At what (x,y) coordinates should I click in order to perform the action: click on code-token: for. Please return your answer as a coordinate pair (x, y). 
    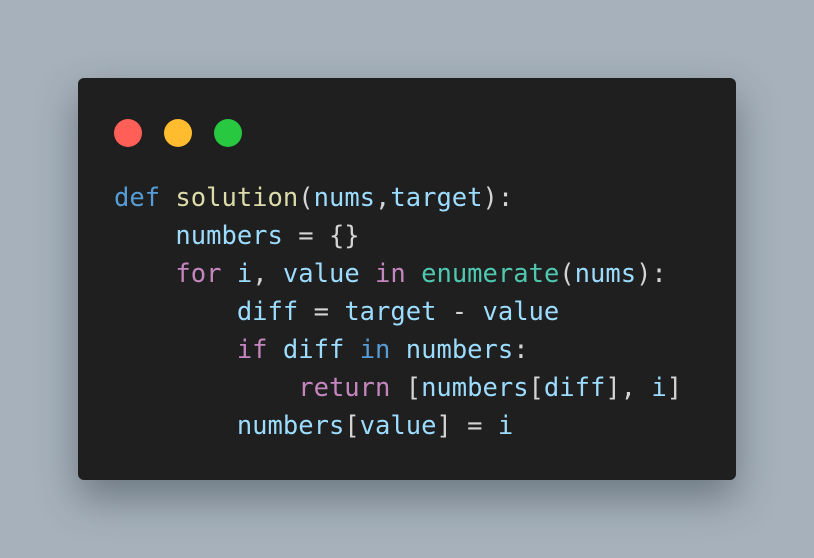
    Looking at the image, I should click on (198, 274).